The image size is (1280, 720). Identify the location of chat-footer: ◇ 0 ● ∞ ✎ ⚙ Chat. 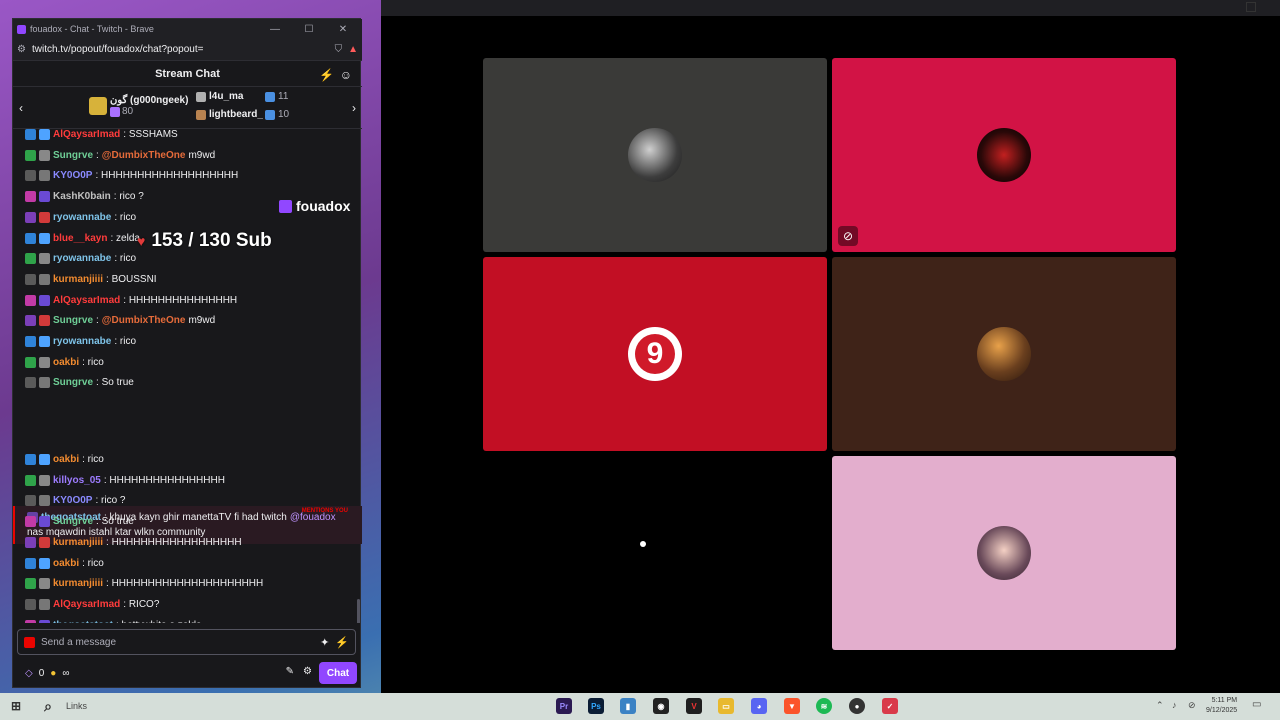
(187, 673).